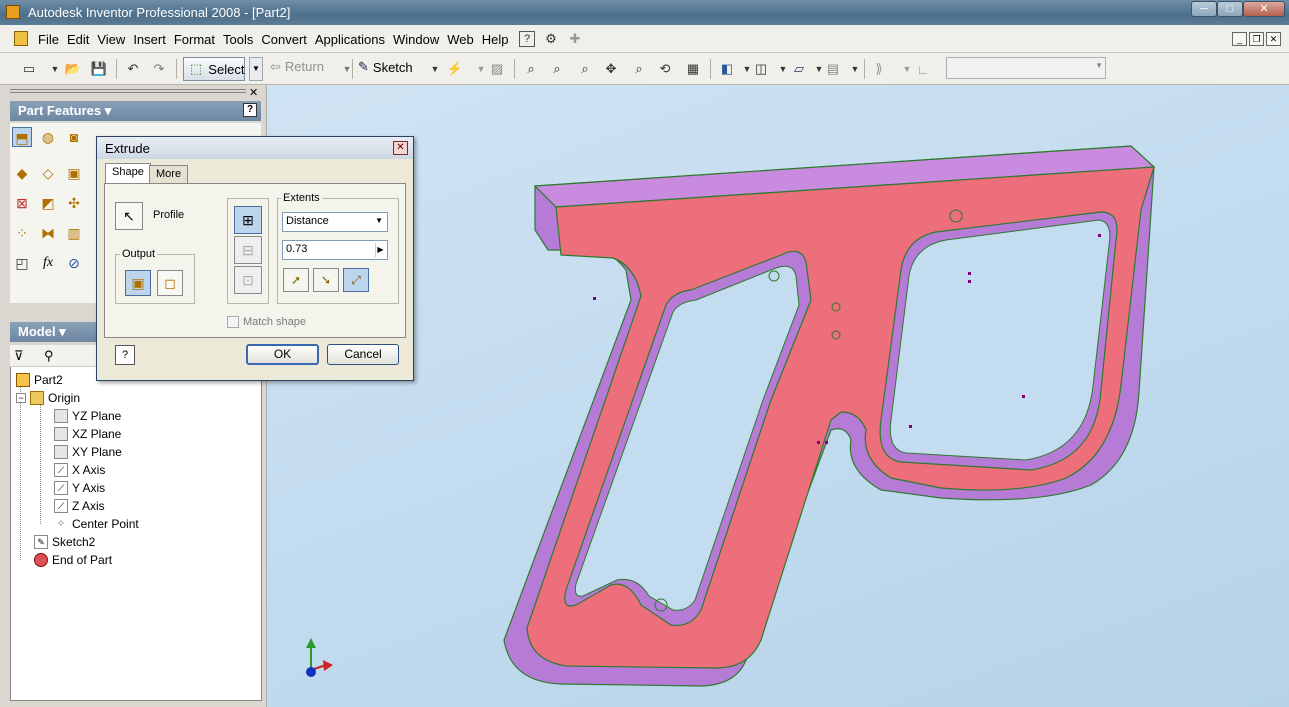 Image resolution: width=1289 pixels, height=707 pixels. What do you see at coordinates (350, 39) in the screenshot?
I see `menu-applications: Applications` at bounding box center [350, 39].